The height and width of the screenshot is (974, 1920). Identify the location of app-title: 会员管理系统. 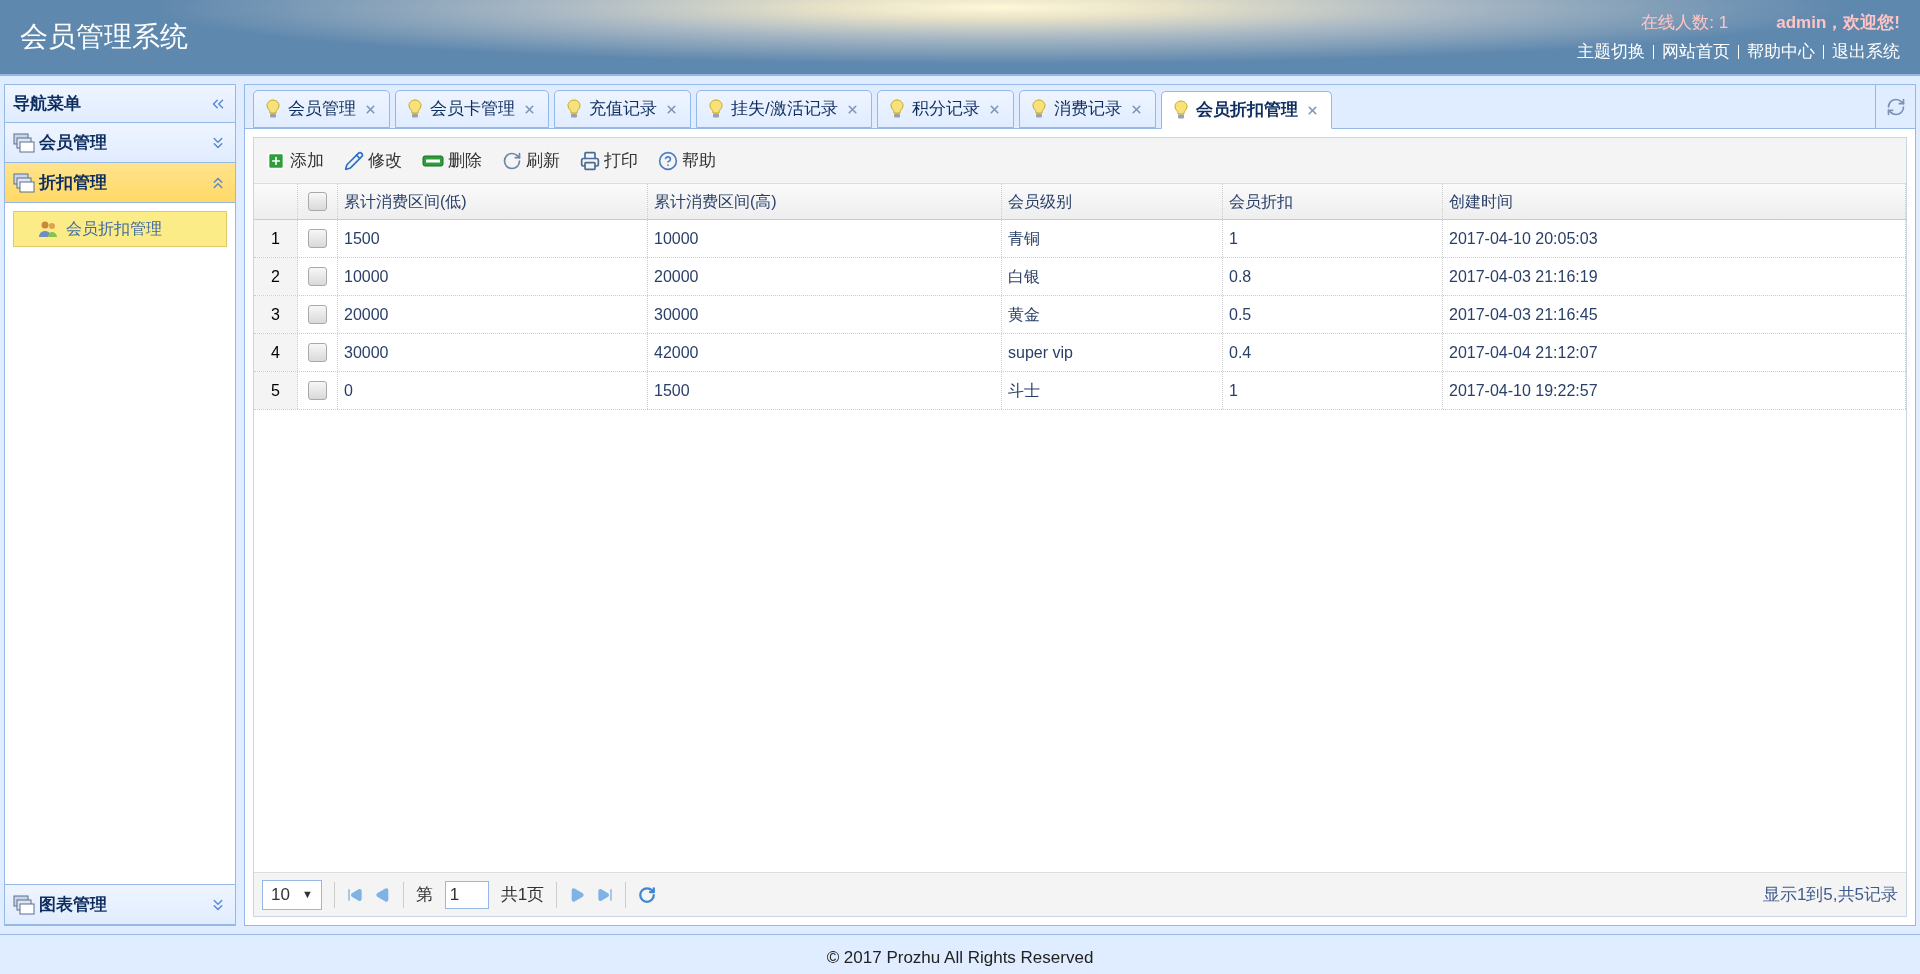
(104, 37).